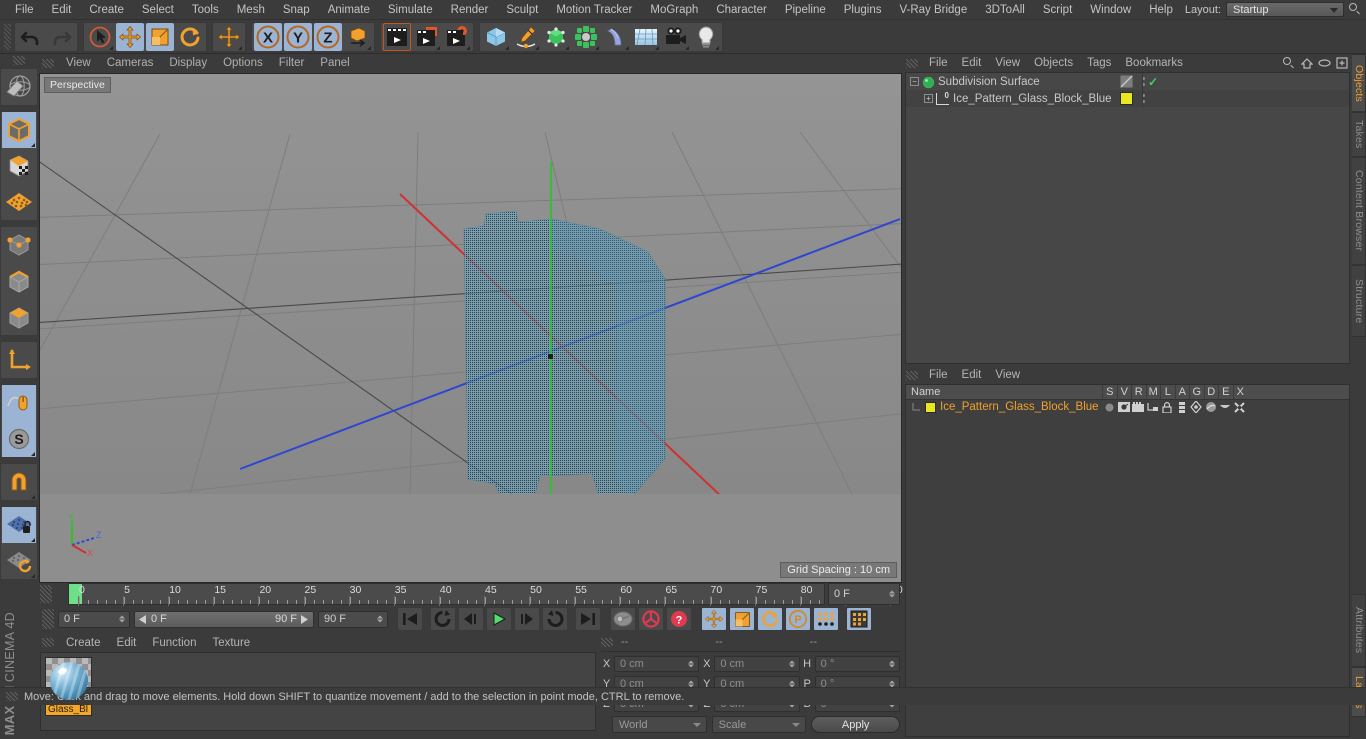 Image resolution: width=1366 pixels, height=739 pixels. I want to click on snap-settings-button: S, so click(19, 439).